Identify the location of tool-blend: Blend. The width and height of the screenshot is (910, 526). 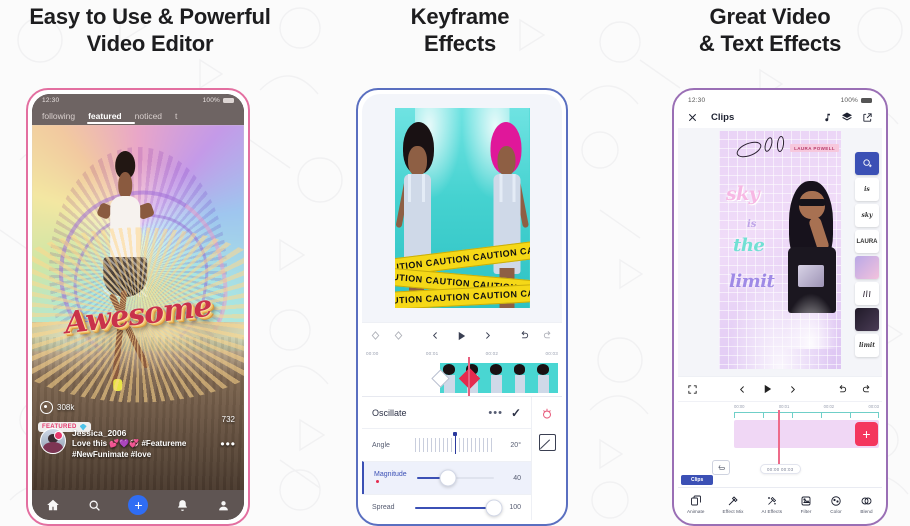
(866, 504).